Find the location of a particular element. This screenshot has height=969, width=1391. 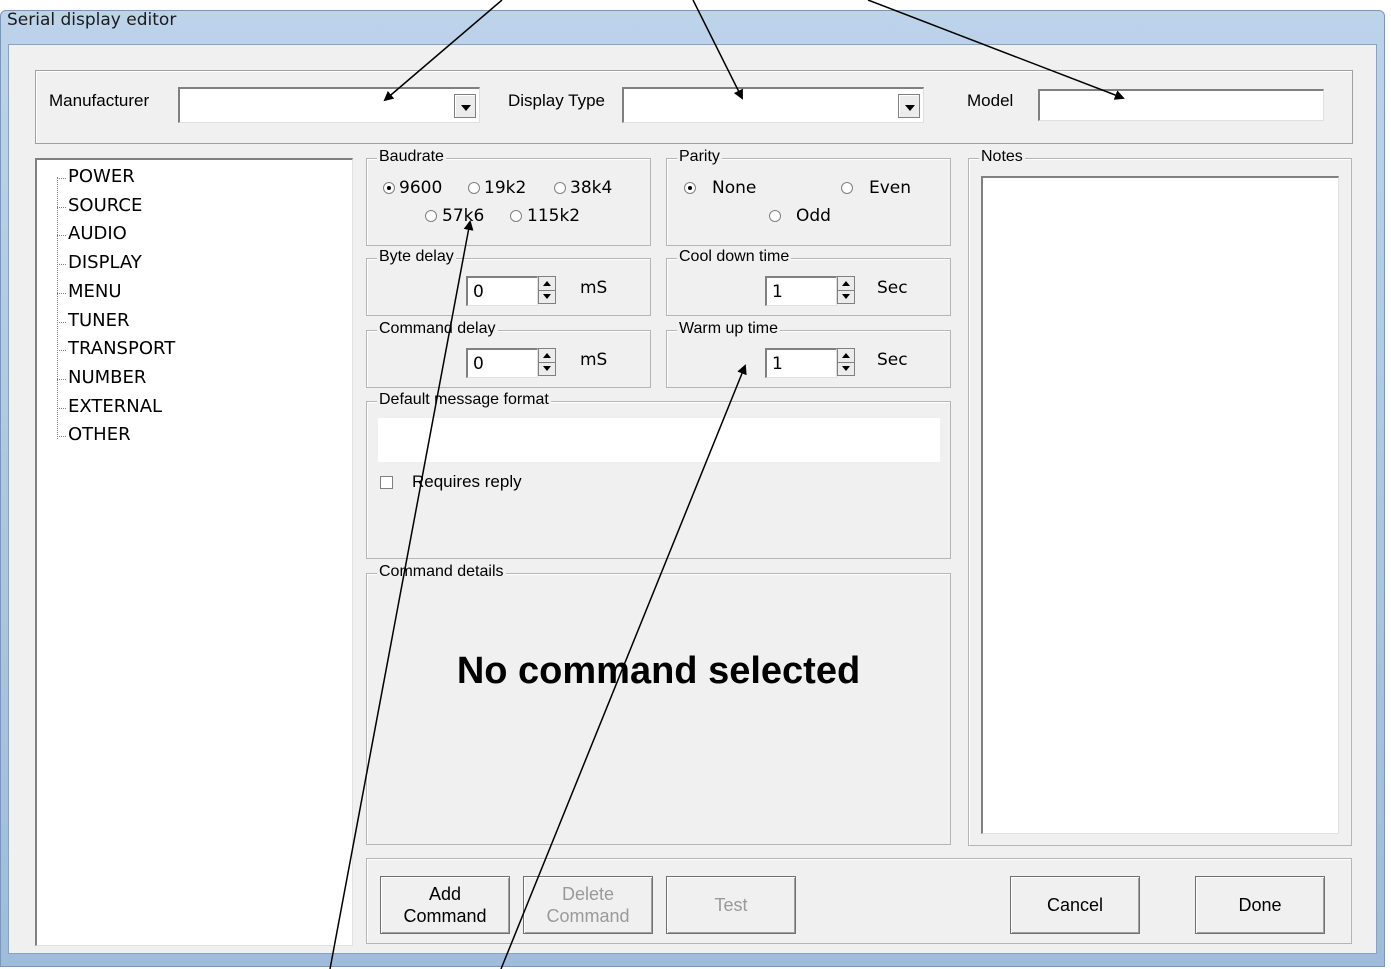

arrow-baudrate is located at coordinates (401, 594).